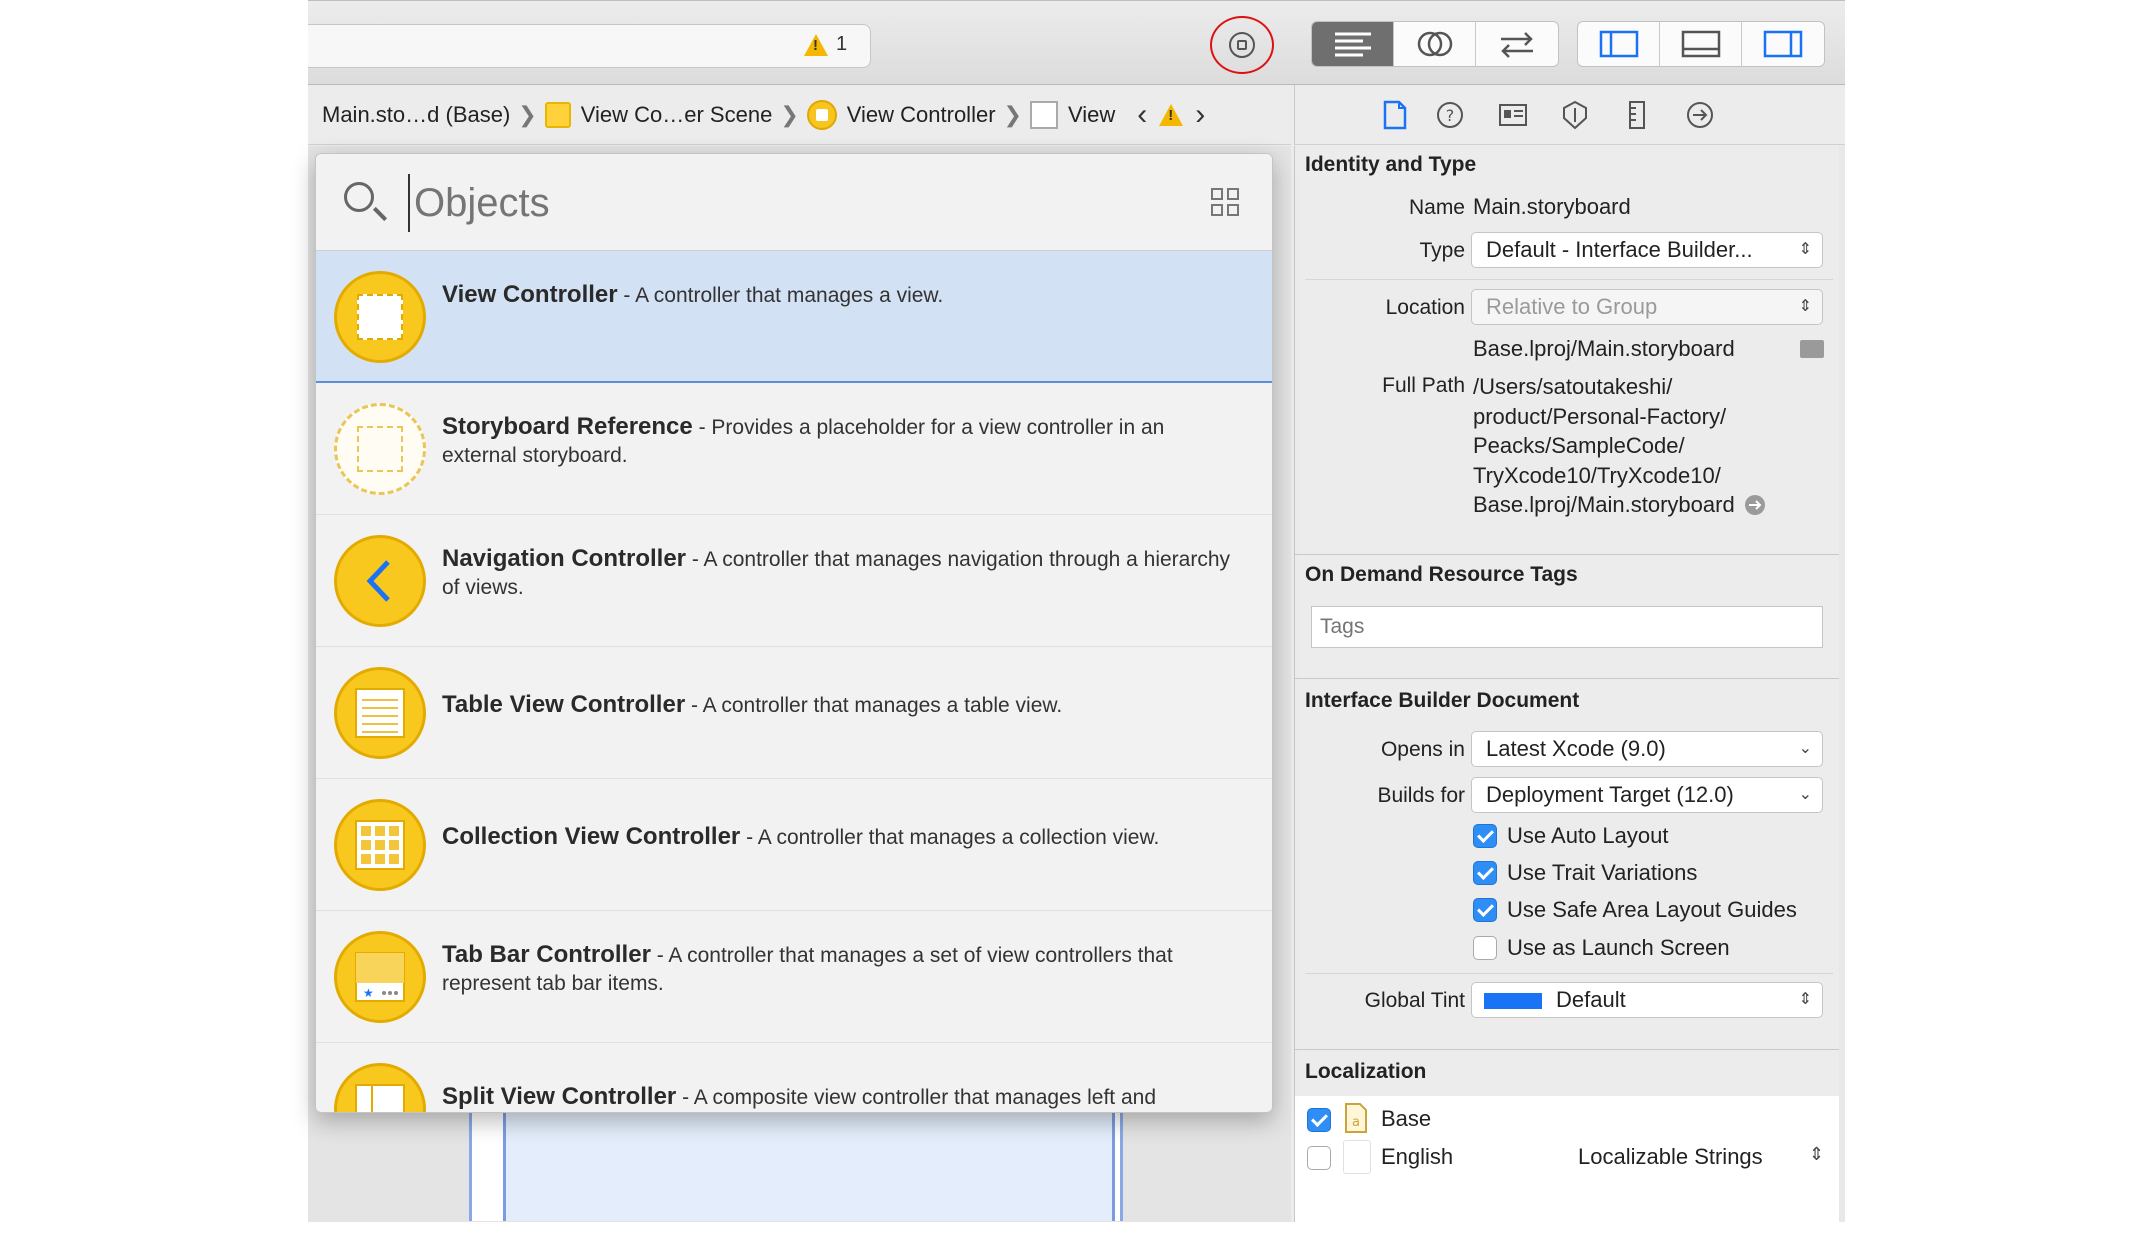  Describe the element at coordinates (1423, 385) in the screenshot. I see `fullpath-label: Full Path` at that location.